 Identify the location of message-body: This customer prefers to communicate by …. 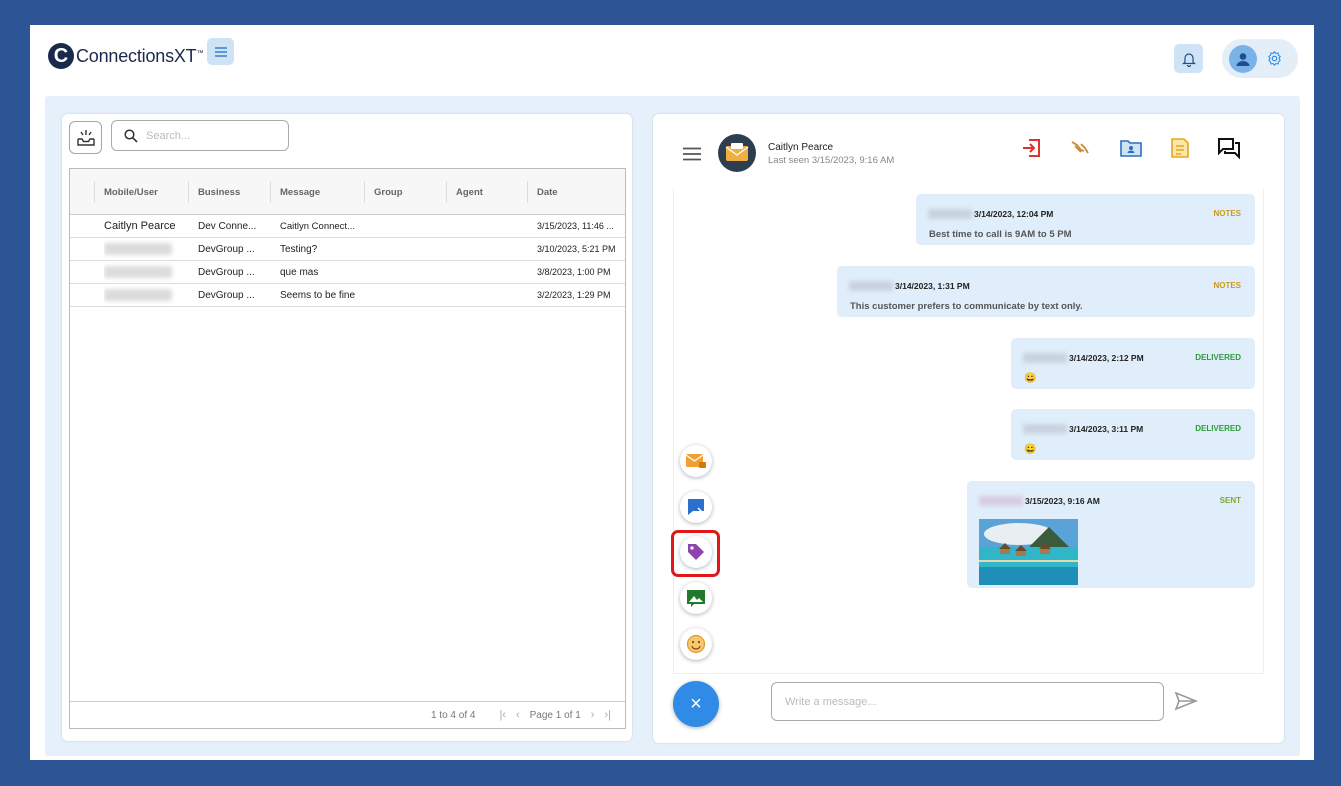
(966, 306).